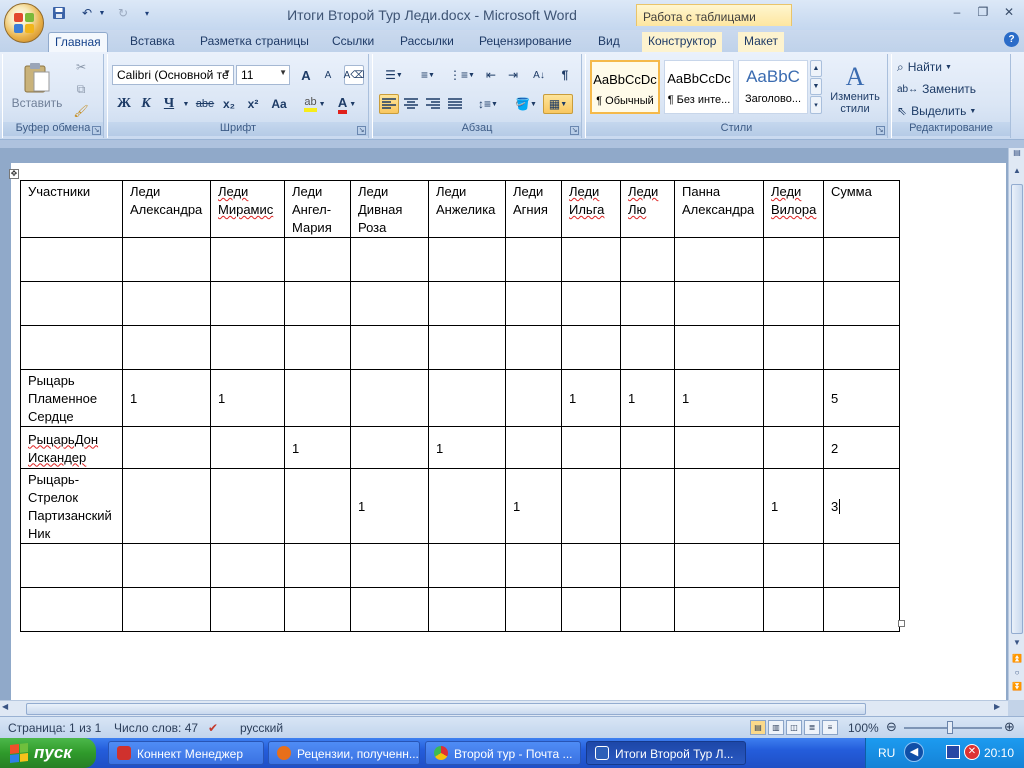  Describe the element at coordinates (1016, 675) in the screenshot. I see `browse-object-icon: ○` at that location.